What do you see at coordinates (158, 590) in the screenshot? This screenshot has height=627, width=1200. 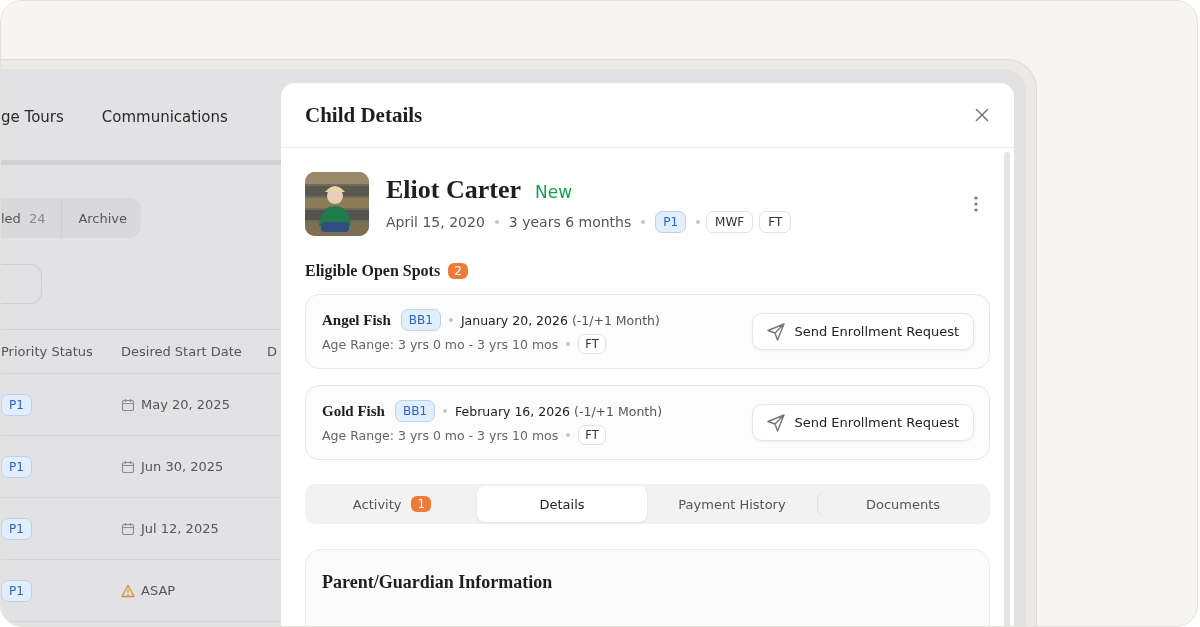 I see `table-cell: ASAP` at bounding box center [158, 590].